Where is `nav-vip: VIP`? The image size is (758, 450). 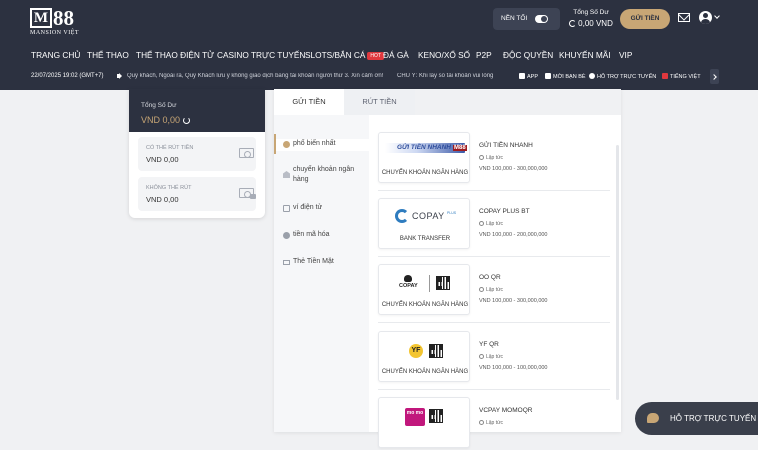 nav-vip: VIP is located at coordinates (625, 55).